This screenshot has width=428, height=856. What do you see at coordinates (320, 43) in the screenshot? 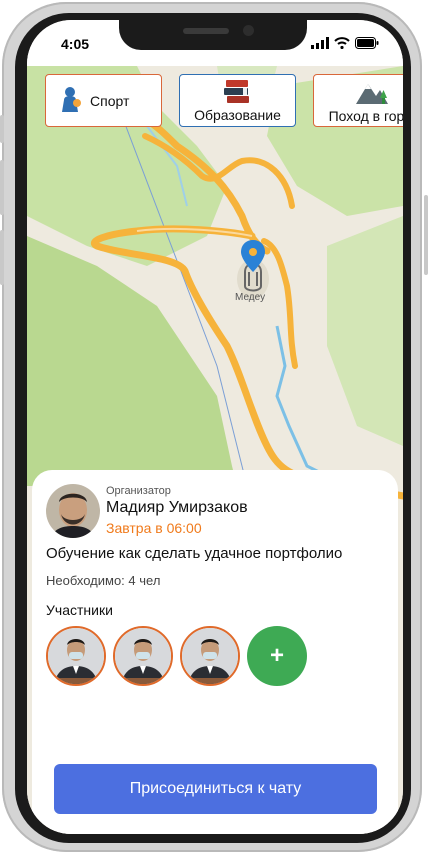
I see `signal-icon` at bounding box center [320, 43].